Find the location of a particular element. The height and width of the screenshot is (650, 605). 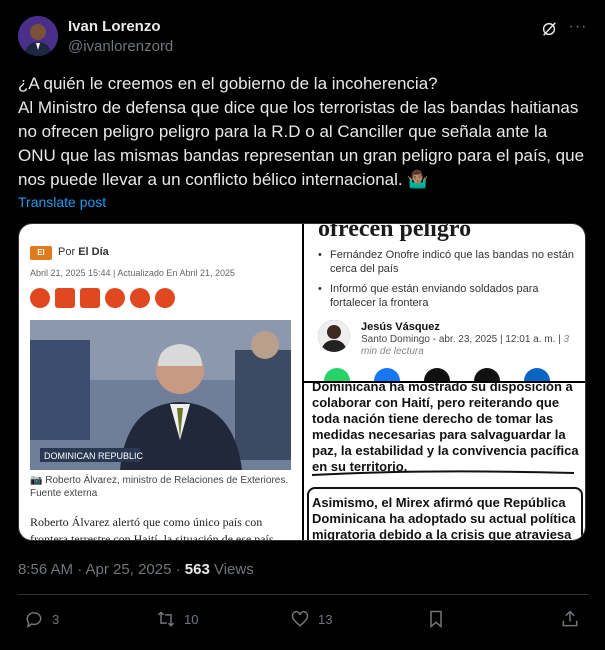

article-byline: Por El Día is located at coordinates (83, 252).